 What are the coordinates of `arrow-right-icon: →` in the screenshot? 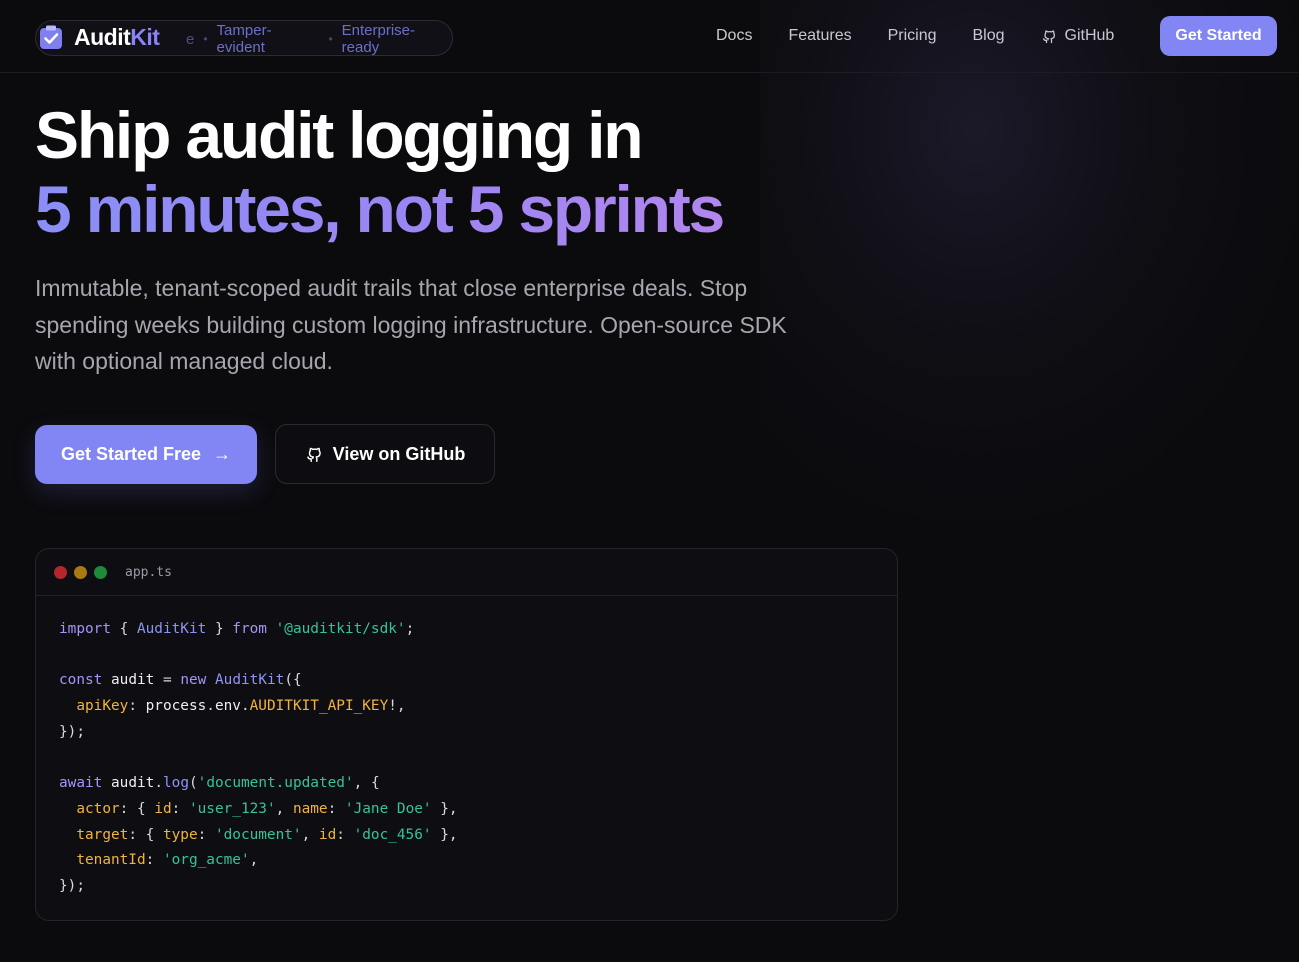 It's located at (222, 454).